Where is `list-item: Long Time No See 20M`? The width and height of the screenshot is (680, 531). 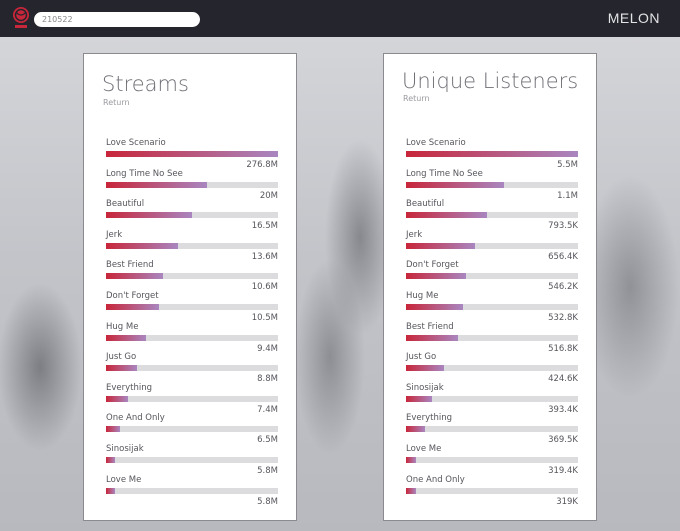
list-item: Long Time No See 20M is located at coordinates (192, 184).